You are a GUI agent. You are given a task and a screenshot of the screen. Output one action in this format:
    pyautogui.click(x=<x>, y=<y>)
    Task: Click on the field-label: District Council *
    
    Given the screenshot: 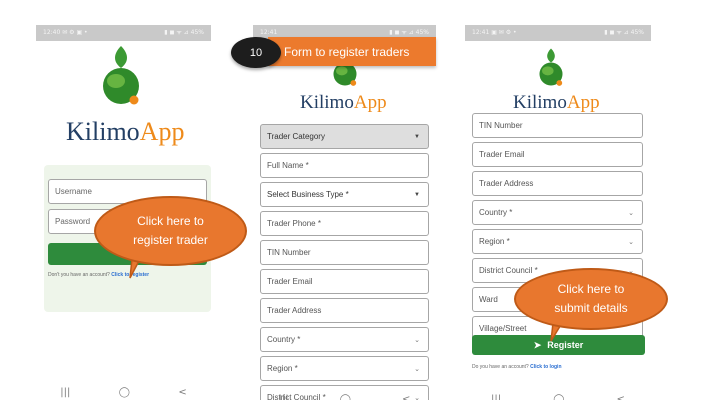 What is the action you would take?
    pyautogui.click(x=508, y=270)
    